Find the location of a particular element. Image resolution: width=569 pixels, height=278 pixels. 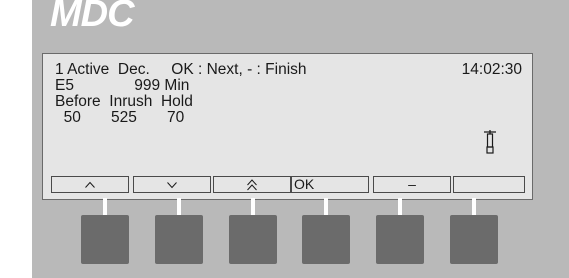

softkey-finish: – is located at coordinates (412, 184).